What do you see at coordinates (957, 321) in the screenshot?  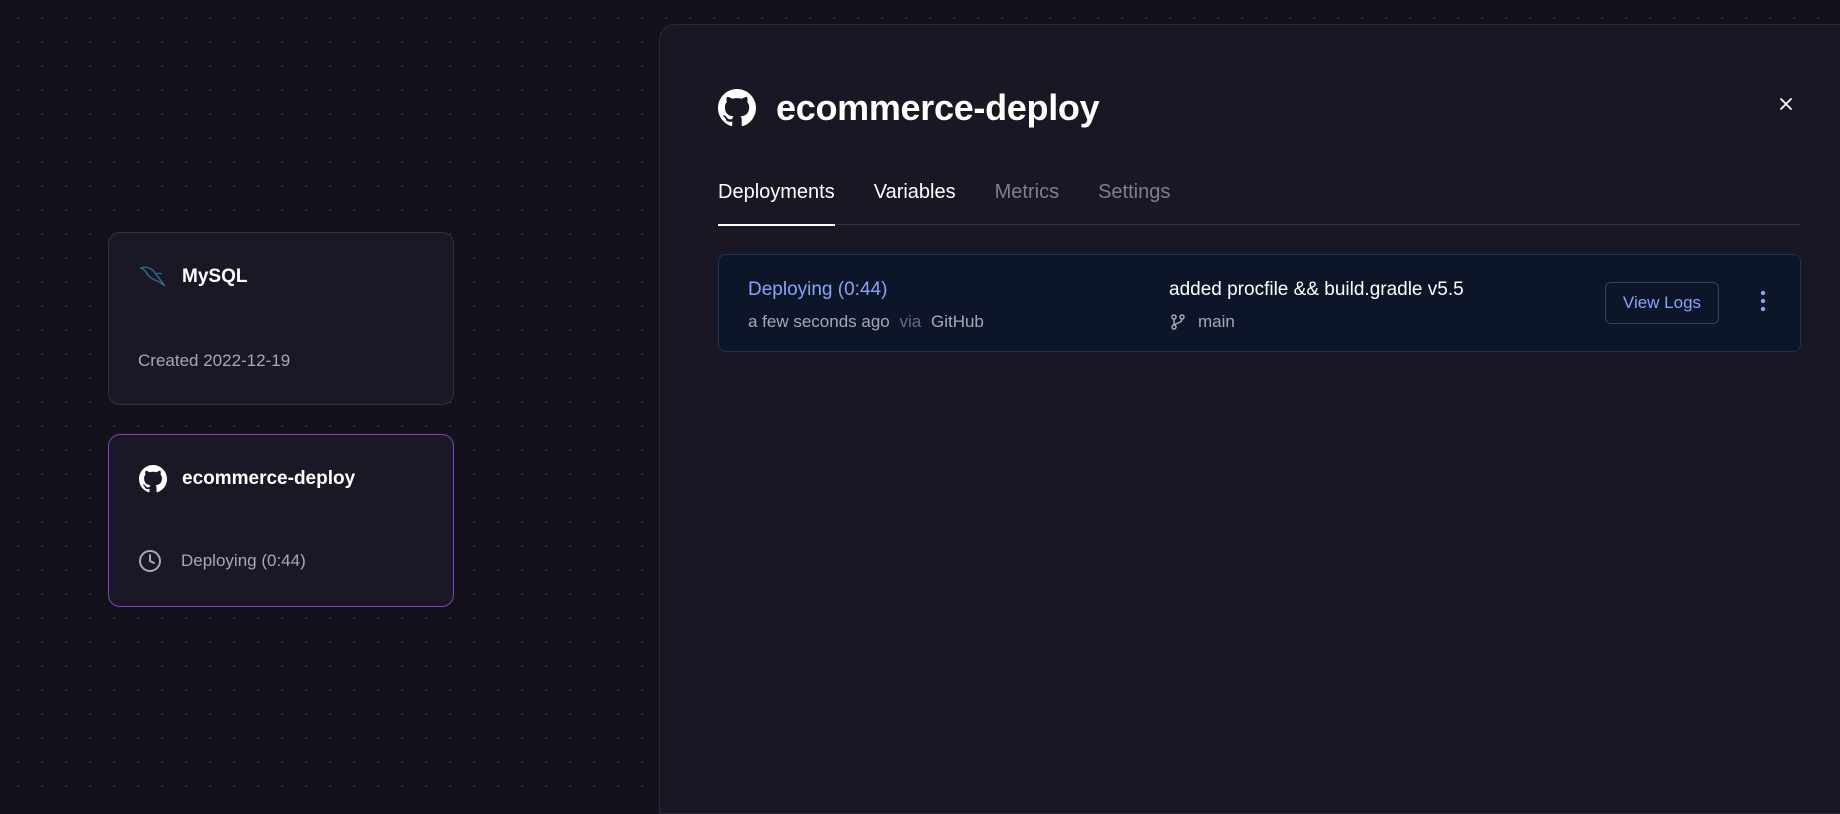 I see `deployment-source: GitHub` at bounding box center [957, 321].